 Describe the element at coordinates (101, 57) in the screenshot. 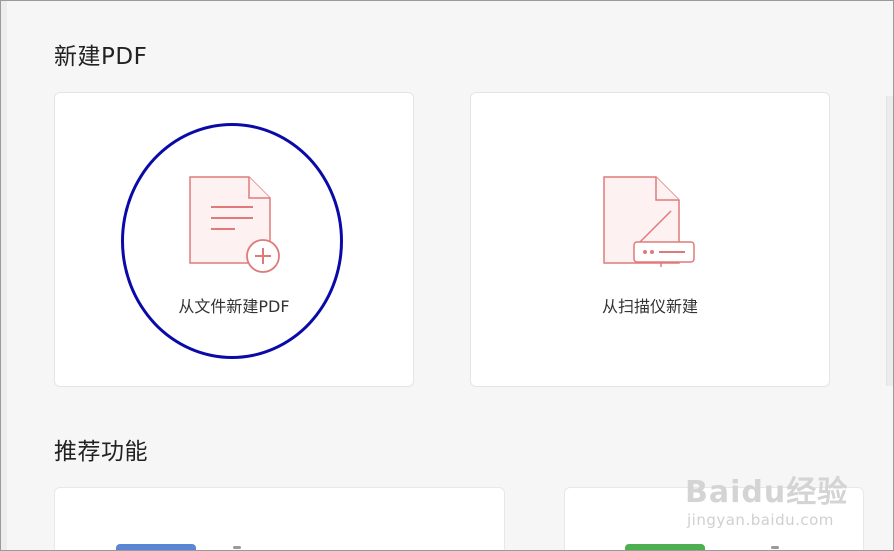

I see `section-title-new-pdf: 新建PDF` at that location.